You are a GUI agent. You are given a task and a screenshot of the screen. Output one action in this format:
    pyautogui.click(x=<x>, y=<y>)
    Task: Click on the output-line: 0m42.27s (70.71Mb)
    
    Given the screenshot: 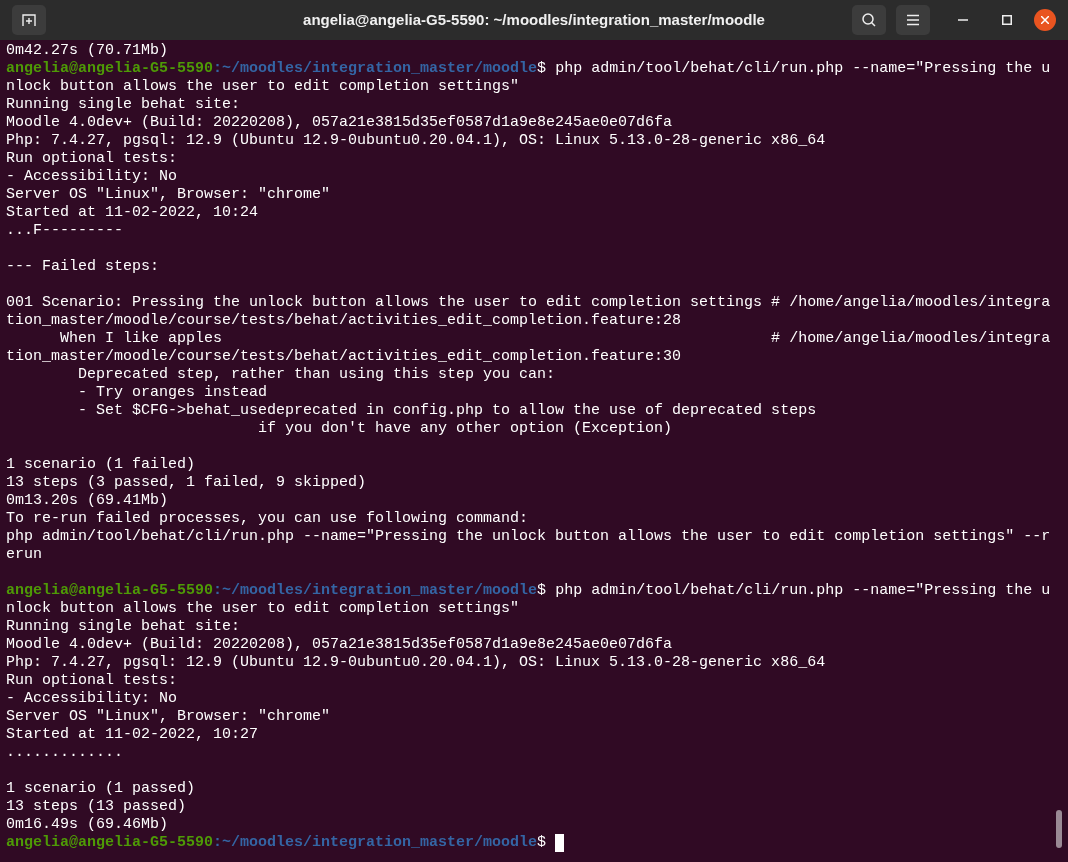 What is the action you would take?
    pyautogui.click(x=87, y=51)
    